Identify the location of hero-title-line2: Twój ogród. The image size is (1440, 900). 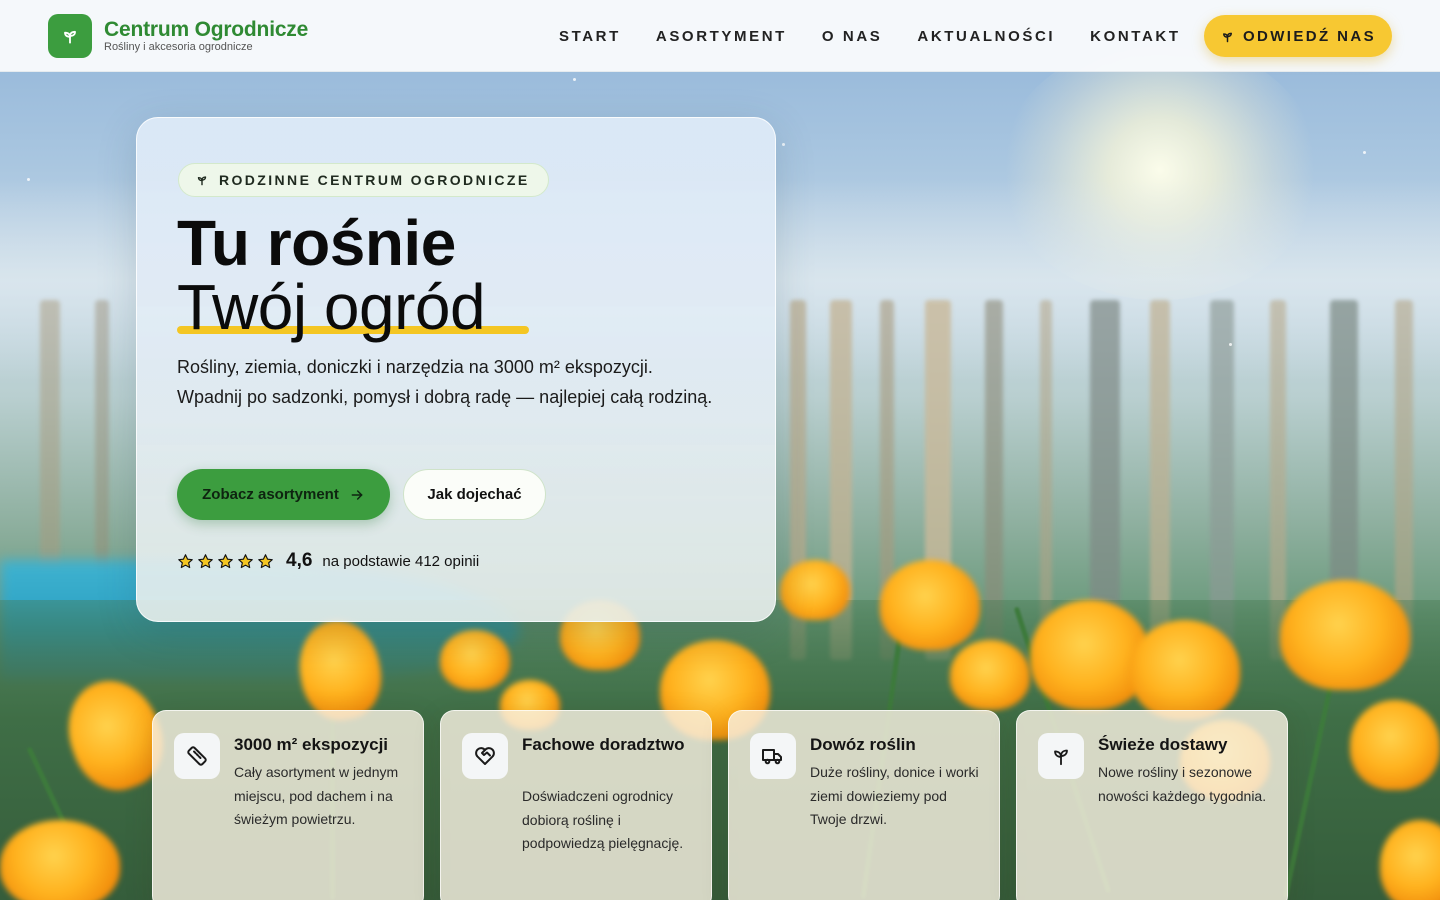
(331, 307).